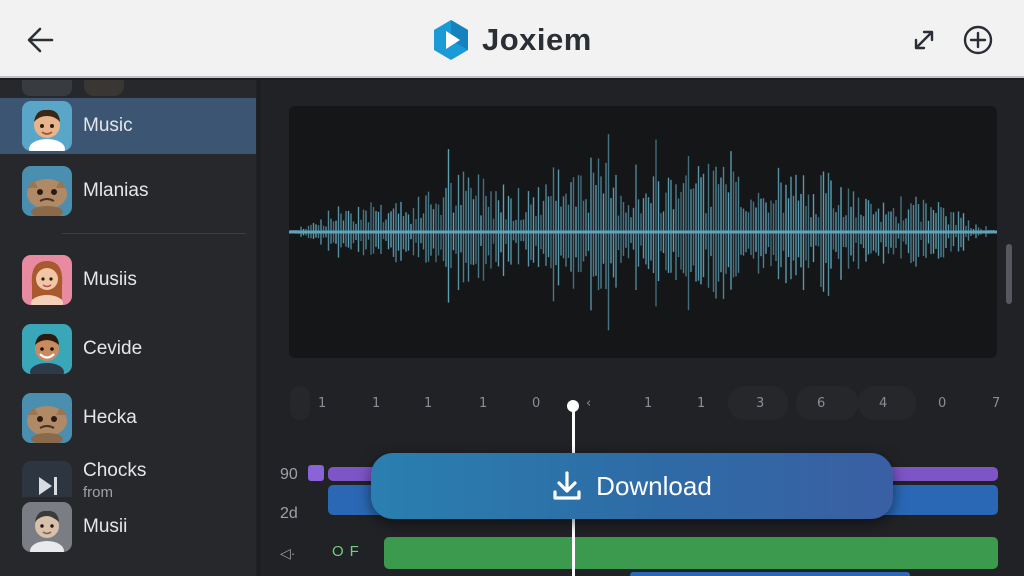  Describe the element at coordinates (573, 406) in the screenshot. I see `playhead-knob` at that location.